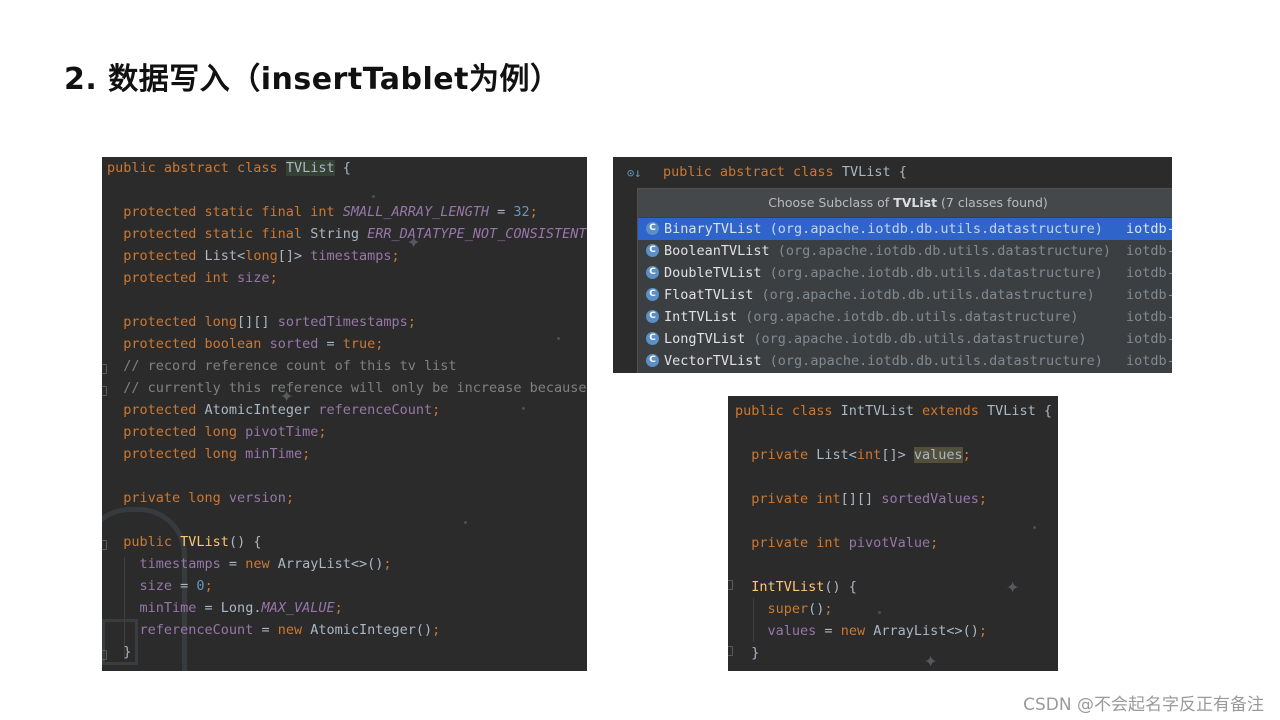 The image size is (1280, 720). What do you see at coordinates (200, 586) in the screenshot?
I see `code-token: 0` at bounding box center [200, 586].